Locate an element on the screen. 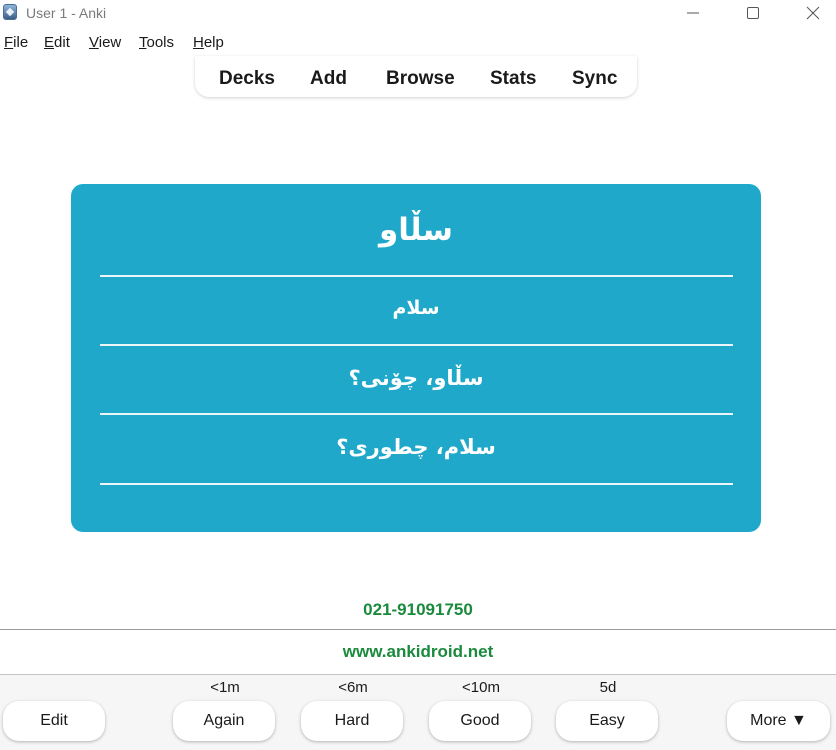 The image size is (836, 750). decks-button: Decks is located at coordinates (247, 79).